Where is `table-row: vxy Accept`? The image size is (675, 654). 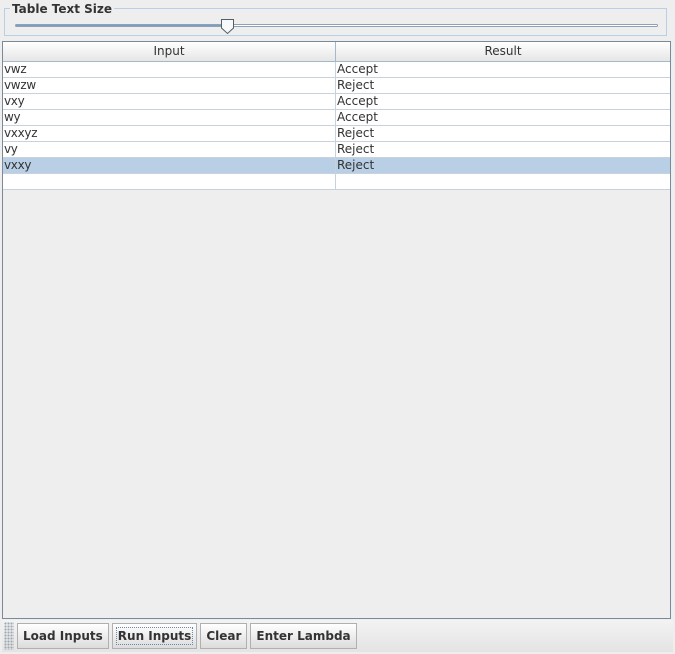
table-row: vxy Accept is located at coordinates (336, 102).